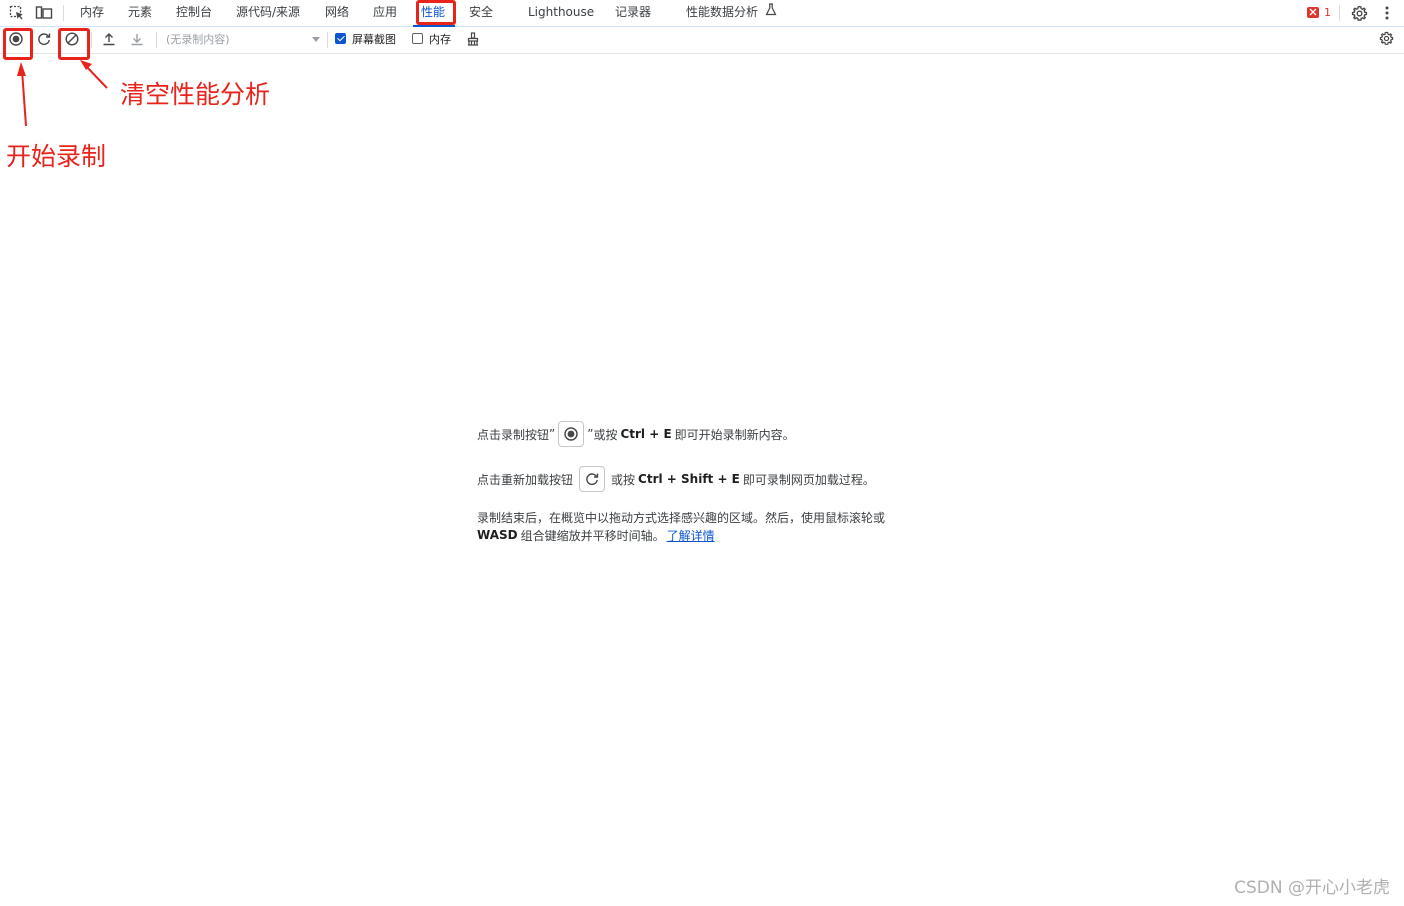 Image resolution: width=1404 pixels, height=906 pixels. What do you see at coordinates (592, 479) in the screenshot?
I see `inline-reload-button` at bounding box center [592, 479].